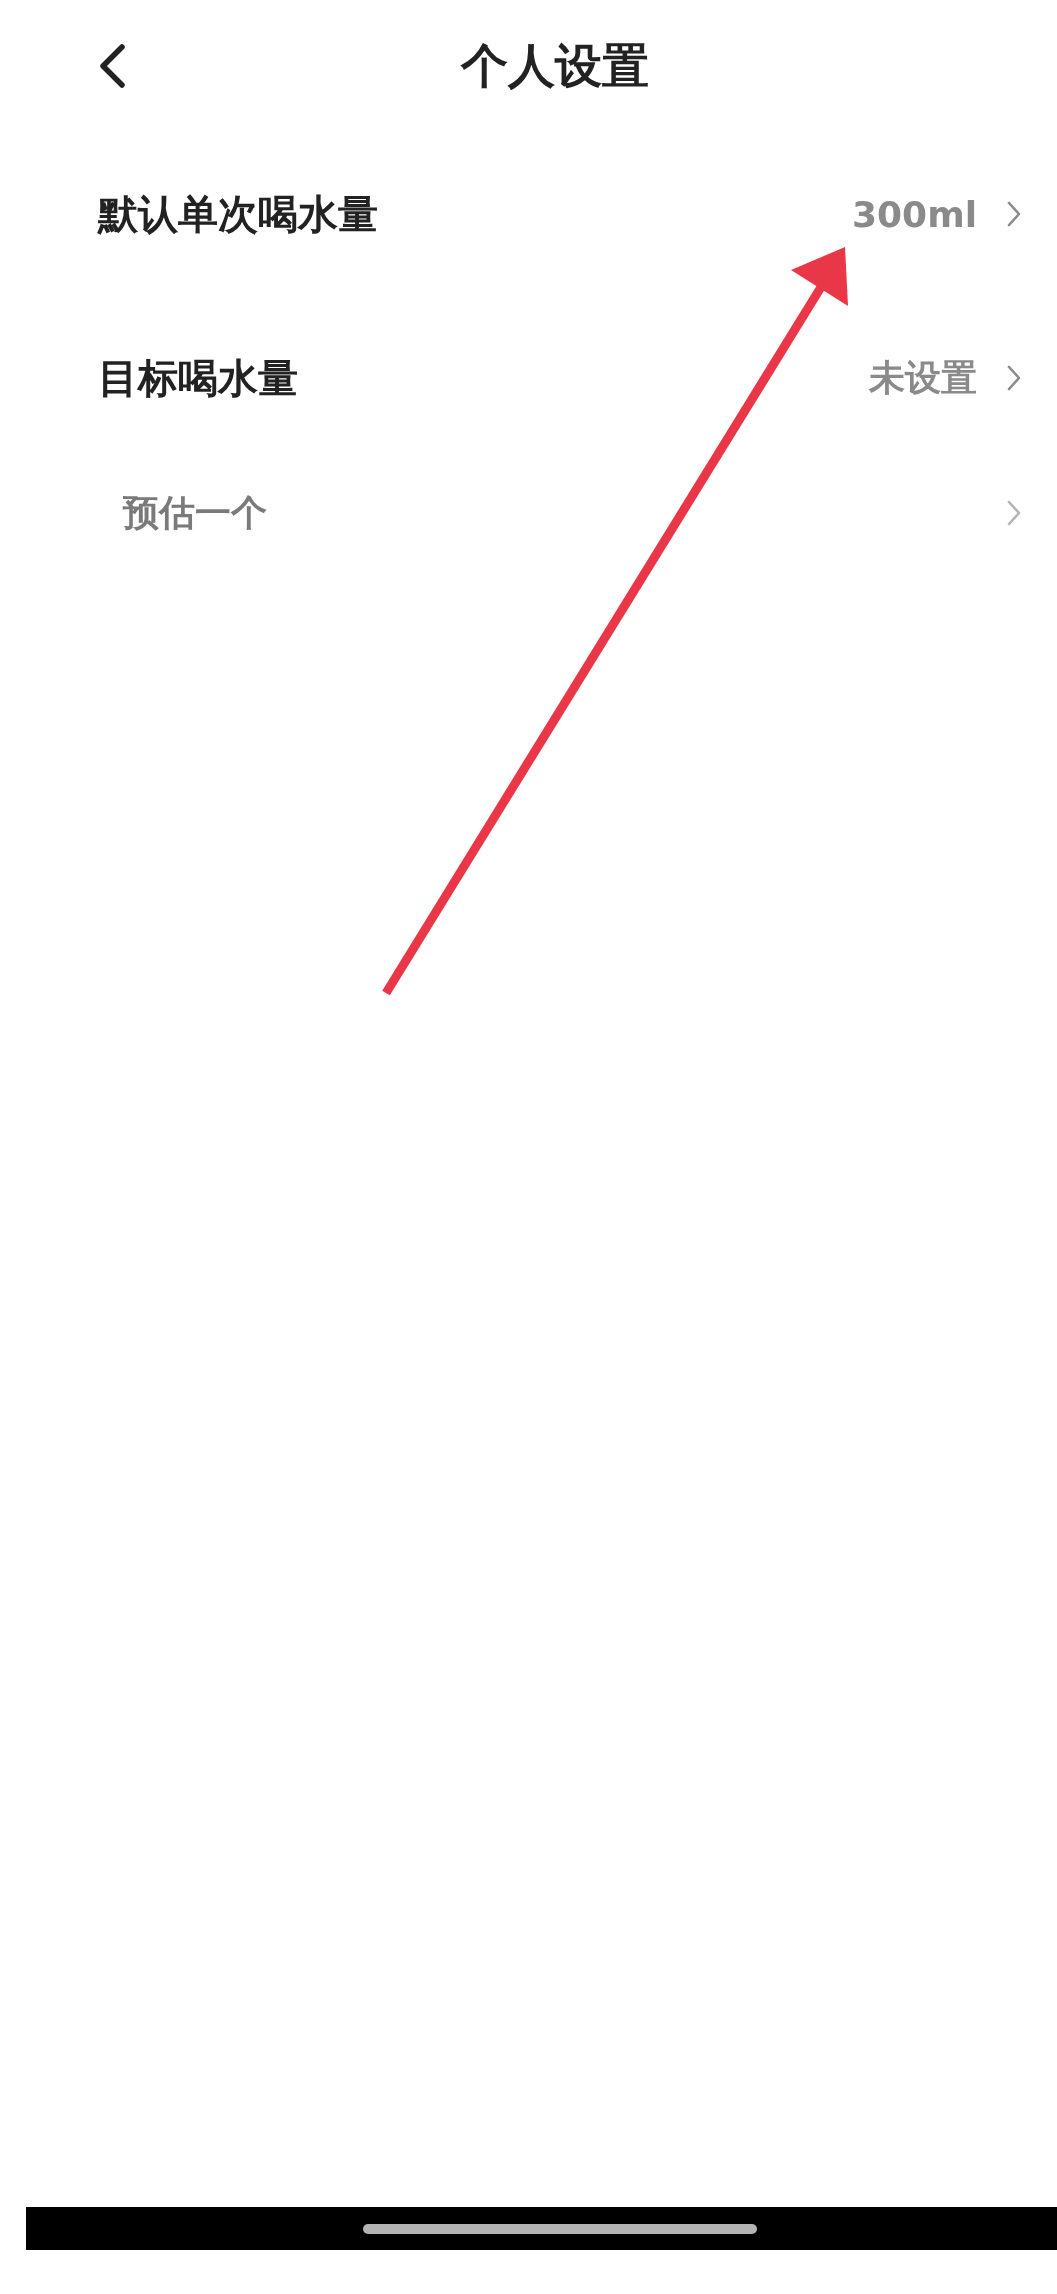 The image size is (1057, 2294). Describe the element at coordinates (195, 513) in the screenshot. I see `setting-label: 预估一个` at that location.